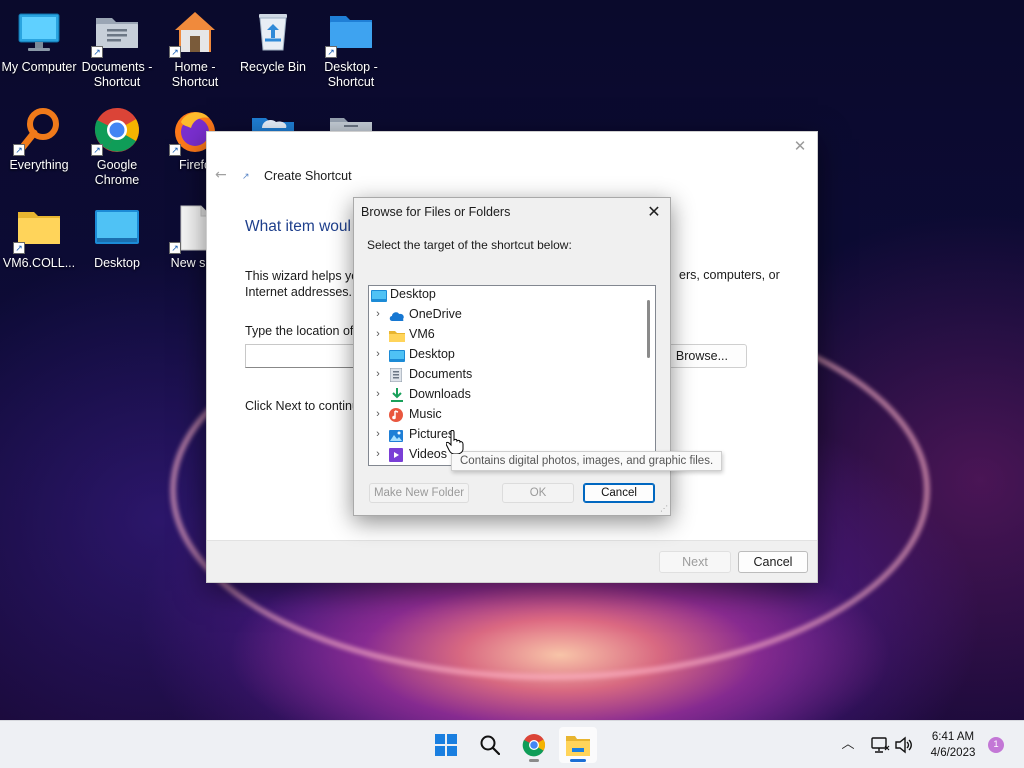  I want to click on file-explorer-icon, so click(578, 746).